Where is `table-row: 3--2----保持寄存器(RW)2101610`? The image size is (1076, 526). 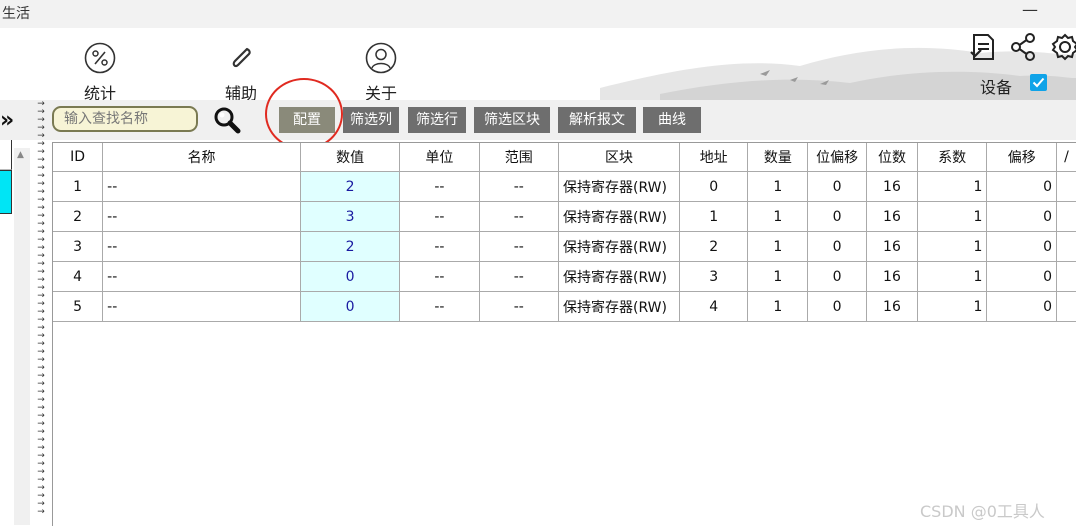
table-row: 3--2----保持寄存器(RW)2101610 is located at coordinates (564, 247).